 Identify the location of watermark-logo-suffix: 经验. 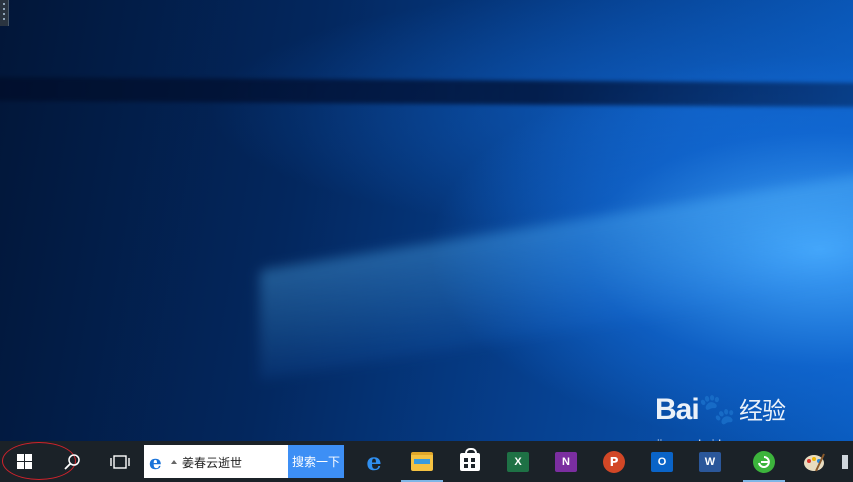
(762, 411).